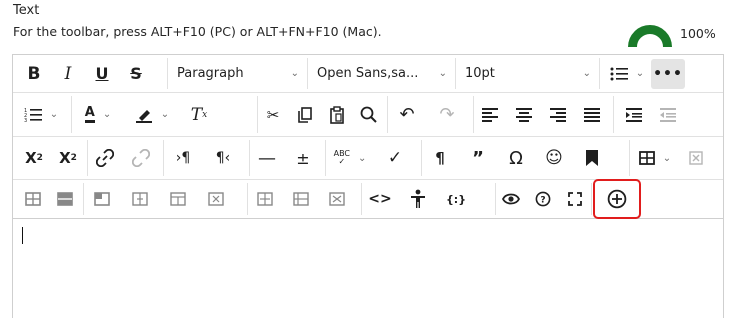 This screenshot has height=318, width=732. Describe the element at coordinates (456, 199) in the screenshot. I see `math-icon: {:}` at that location.